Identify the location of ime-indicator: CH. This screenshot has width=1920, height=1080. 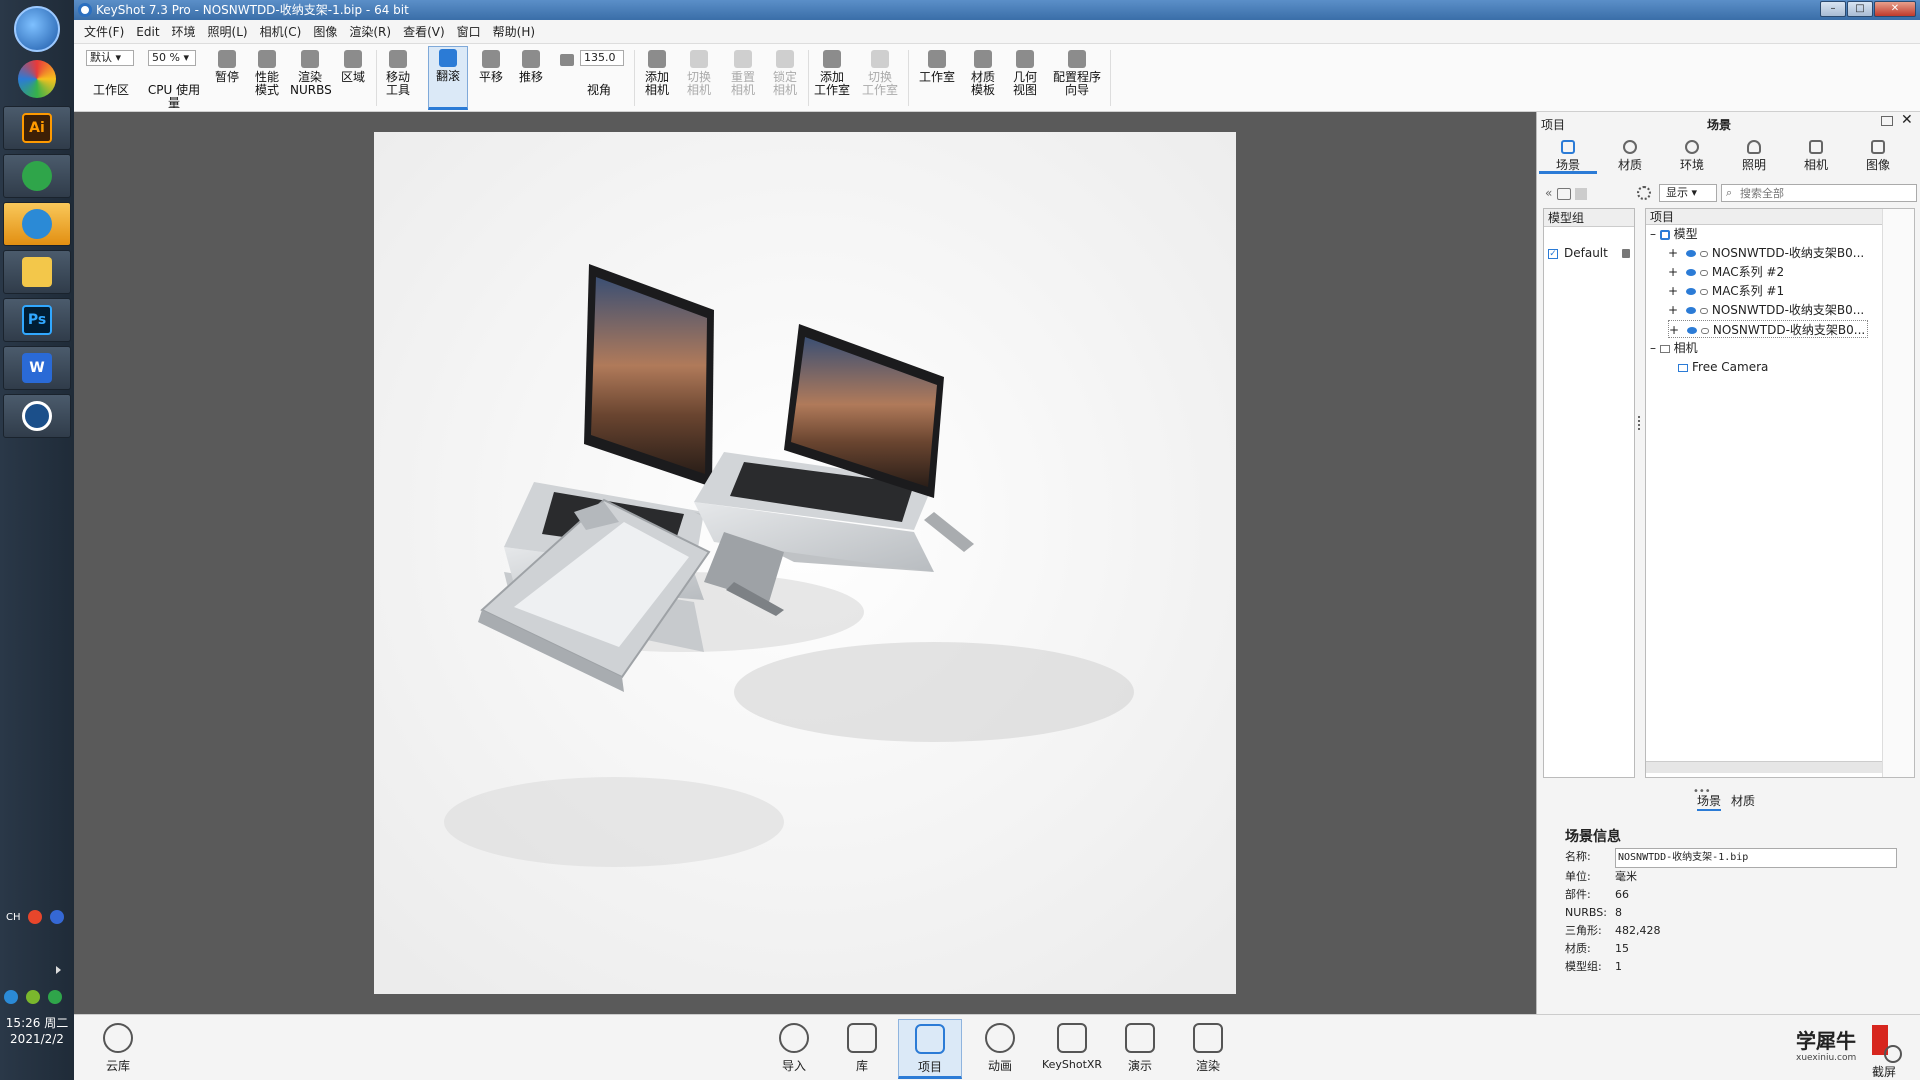
(13, 917).